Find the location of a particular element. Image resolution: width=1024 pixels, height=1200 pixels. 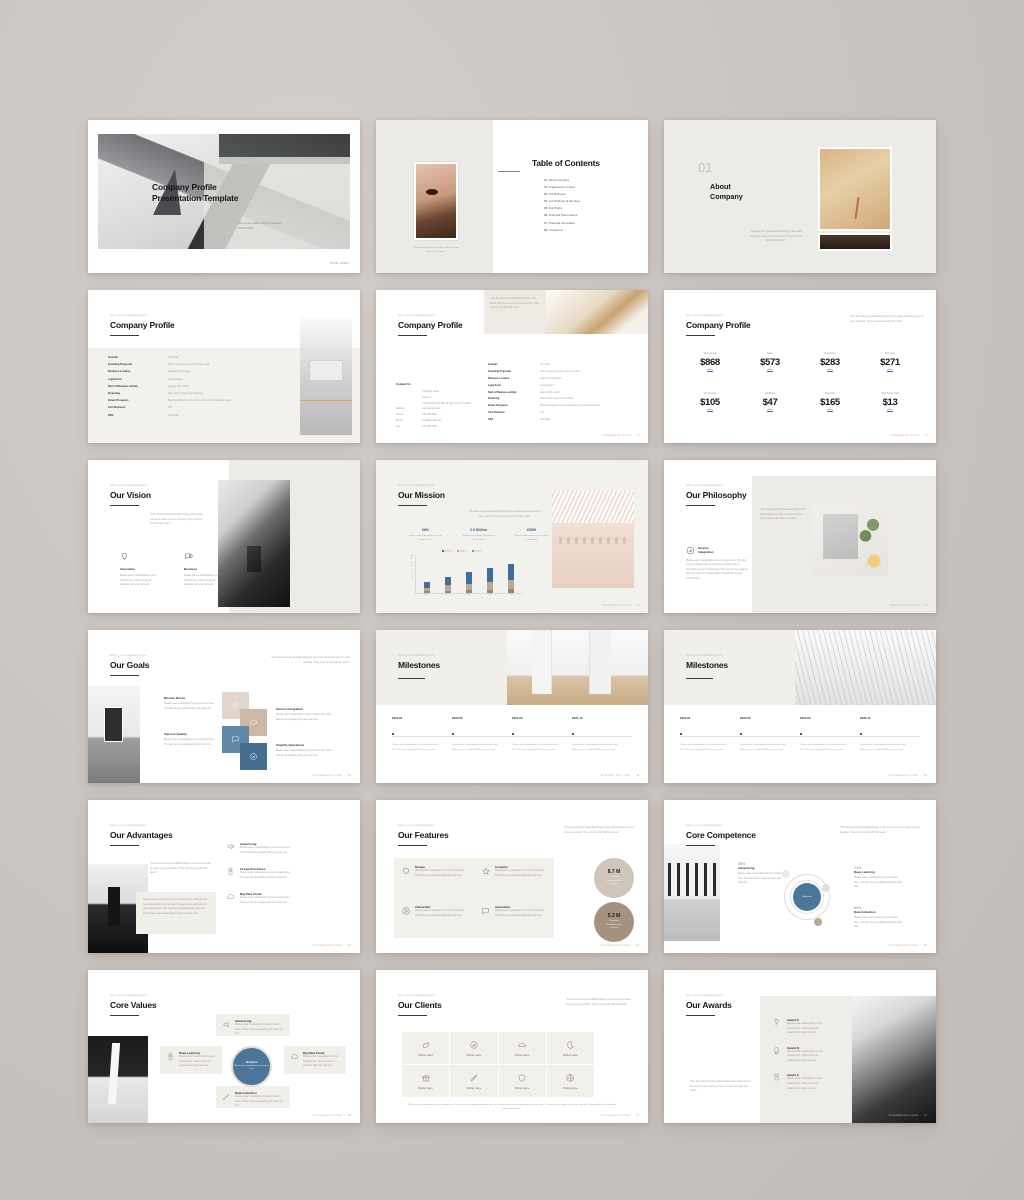

toc-item: 05 Our Works is located at coordinates (562, 208).